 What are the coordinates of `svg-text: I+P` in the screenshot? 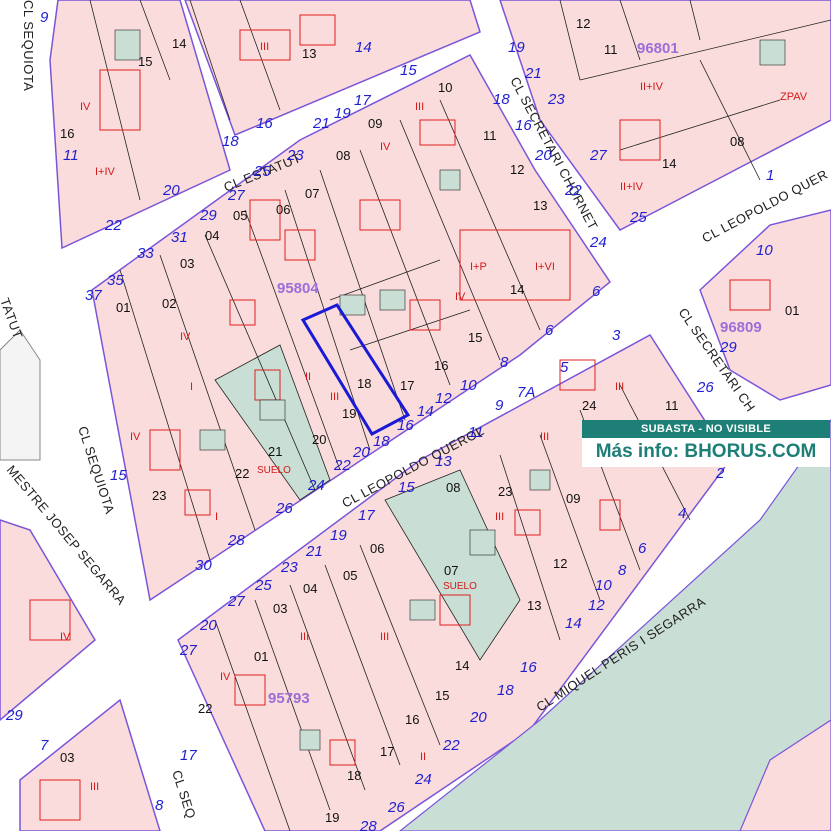 It's located at (478, 267).